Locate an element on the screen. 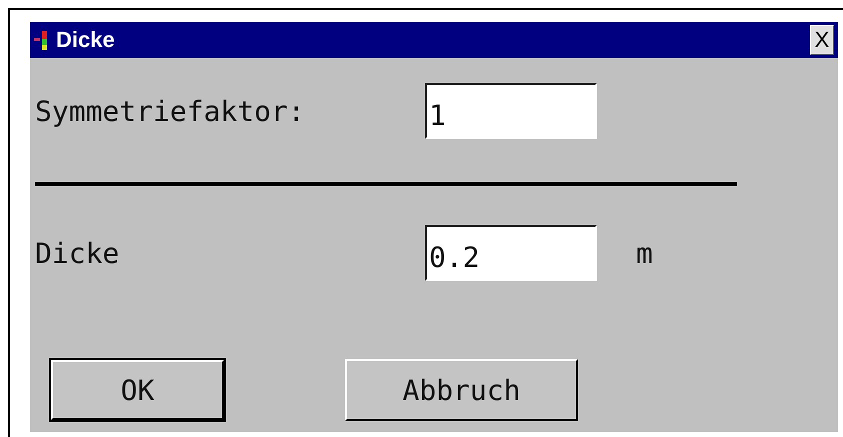 This screenshot has width=843, height=437. input-field: 1 is located at coordinates (511, 111).